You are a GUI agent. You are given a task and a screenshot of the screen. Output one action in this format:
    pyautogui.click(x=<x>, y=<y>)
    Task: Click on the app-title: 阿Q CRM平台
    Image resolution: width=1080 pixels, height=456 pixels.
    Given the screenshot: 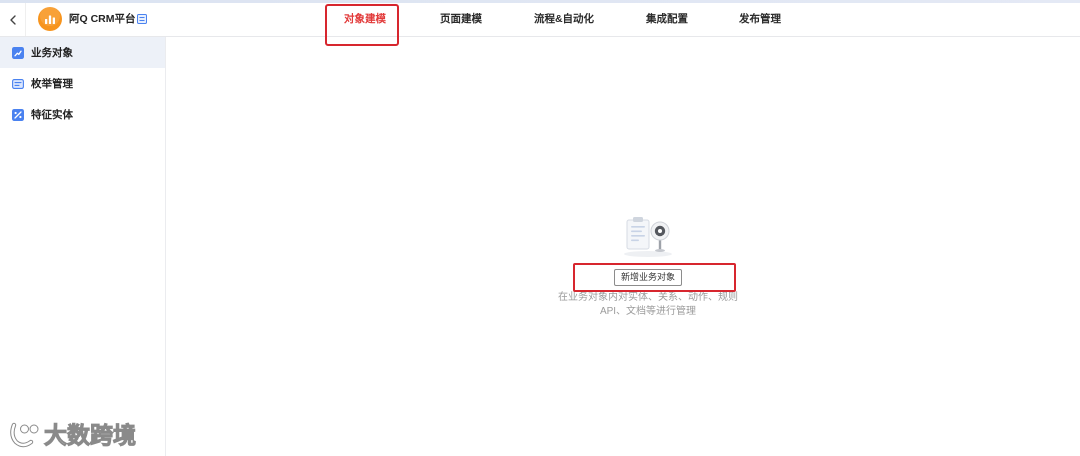 What is the action you would take?
    pyautogui.click(x=102, y=19)
    